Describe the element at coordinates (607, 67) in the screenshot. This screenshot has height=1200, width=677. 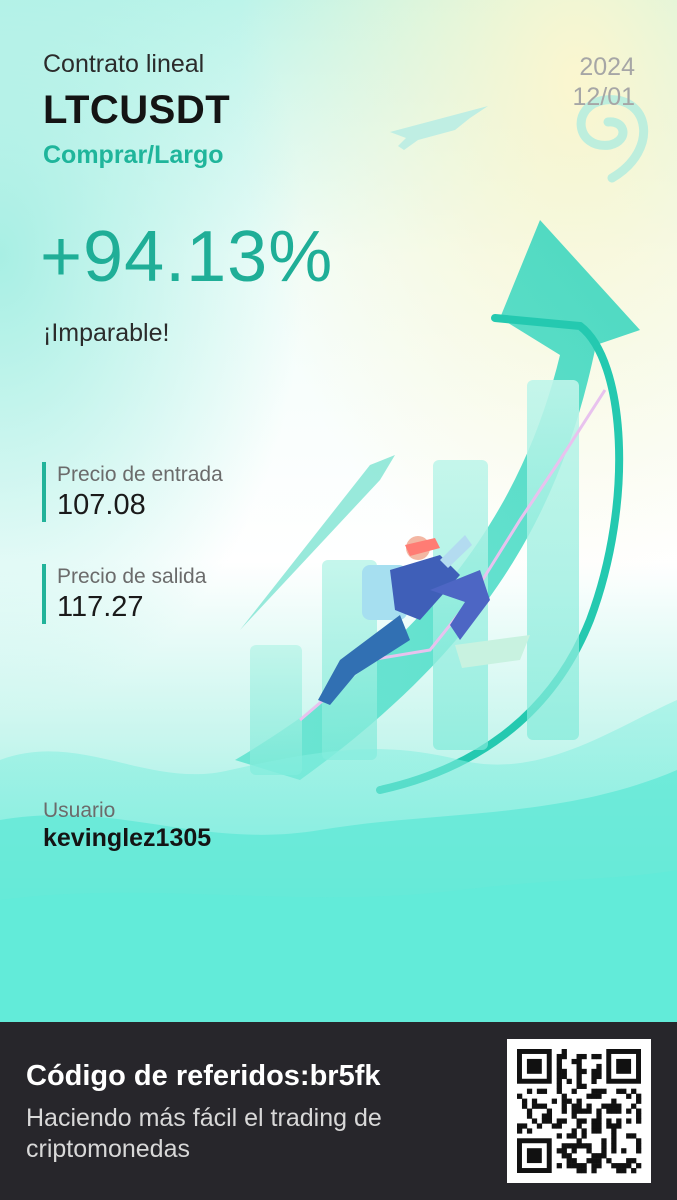
I see `date-year: 2024` at that location.